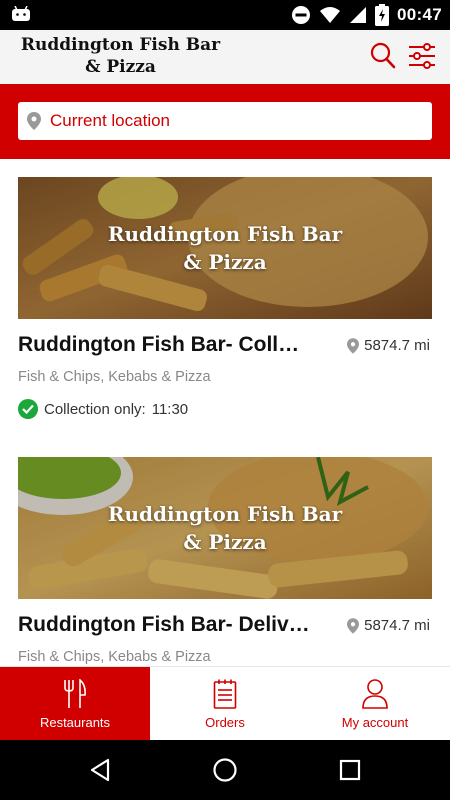 This screenshot has height=800, width=450. I want to click on app-title: Ruddington Fish Bar & Pizza, so click(120, 56).